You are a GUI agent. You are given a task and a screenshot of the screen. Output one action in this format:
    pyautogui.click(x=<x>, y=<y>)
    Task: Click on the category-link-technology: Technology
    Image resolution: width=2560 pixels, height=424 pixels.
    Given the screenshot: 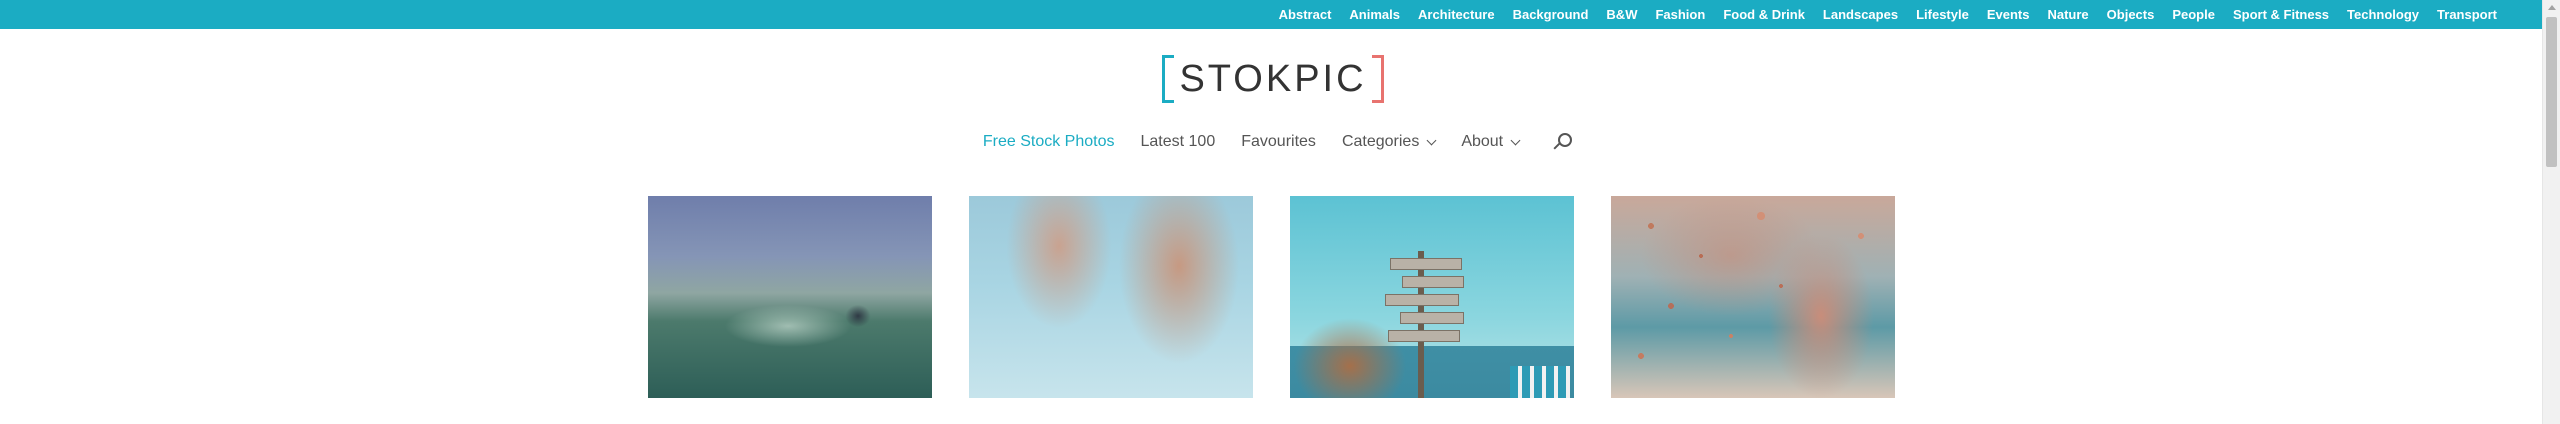 What is the action you would take?
    pyautogui.click(x=2383, y=14)
    